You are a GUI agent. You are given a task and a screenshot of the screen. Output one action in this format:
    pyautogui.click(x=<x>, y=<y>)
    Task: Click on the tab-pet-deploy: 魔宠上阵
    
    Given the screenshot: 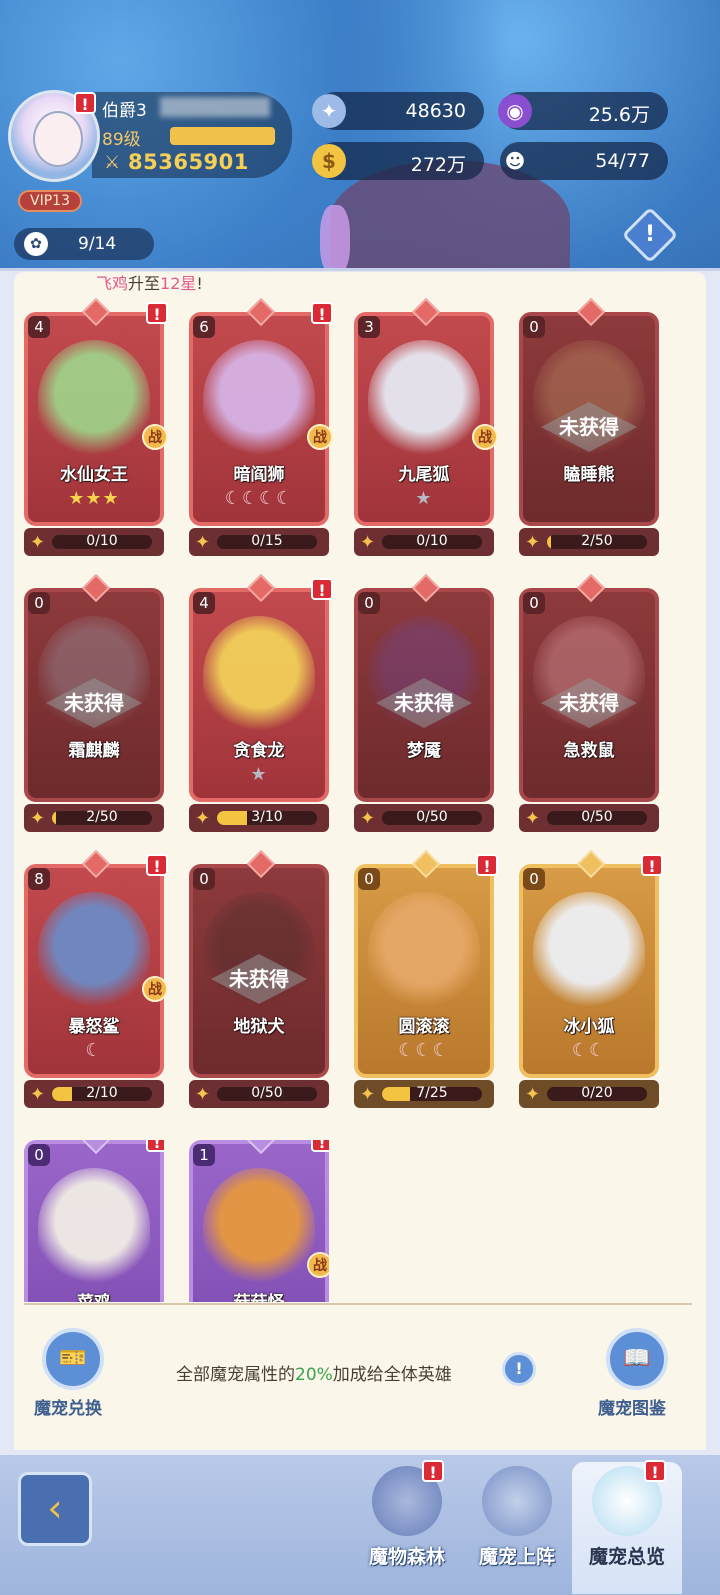 What is the action you would take?
    pyautogui.click(x=517, y=1528)
    